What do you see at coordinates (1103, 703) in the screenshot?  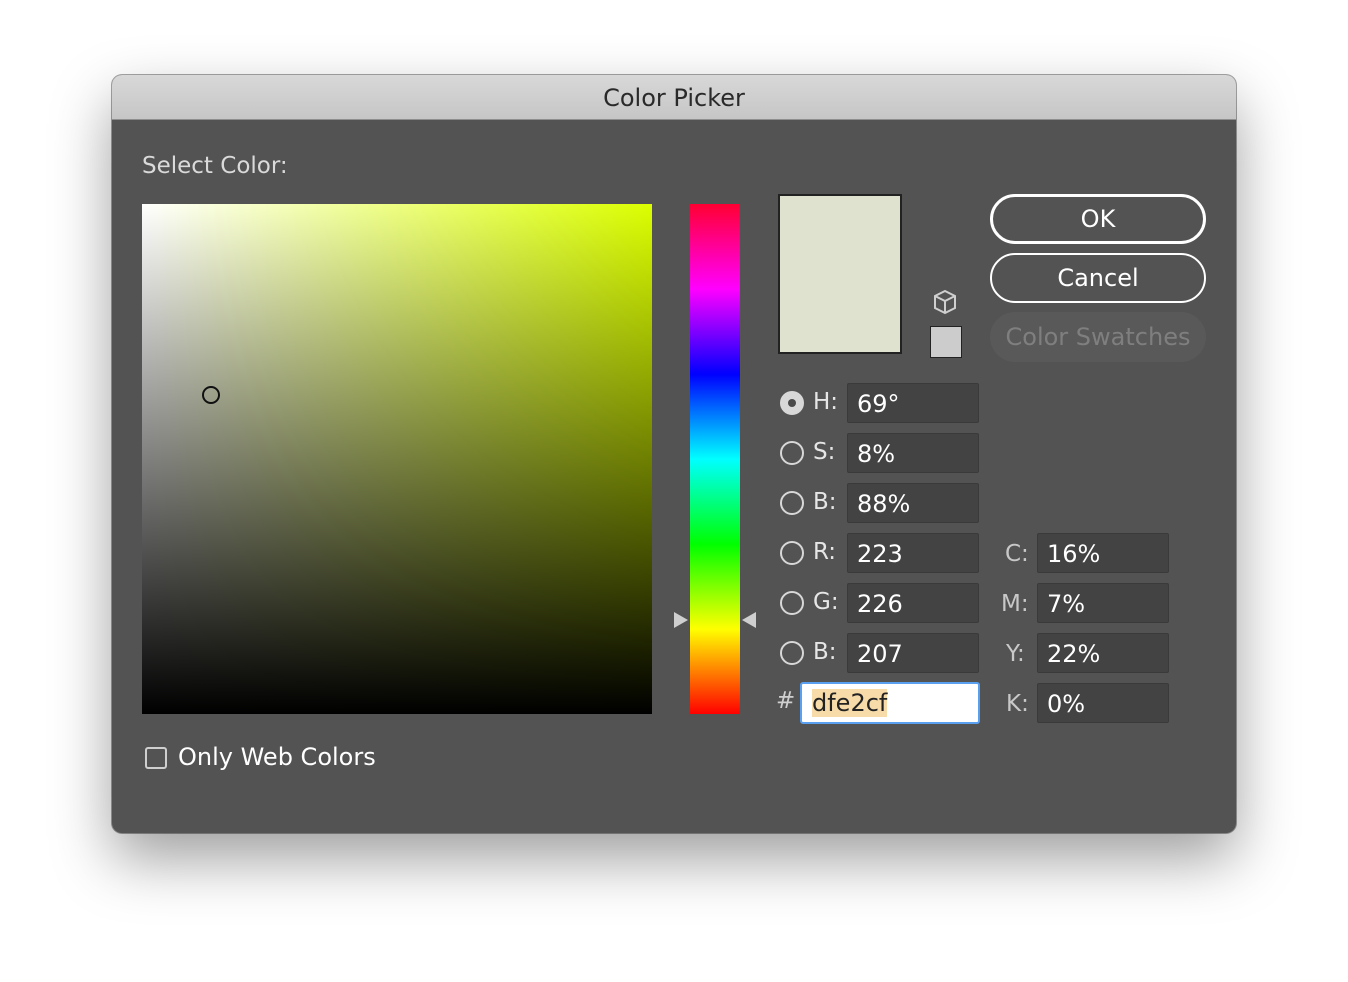 I see `black-input: 0%` at bounding box center [1103, 703].